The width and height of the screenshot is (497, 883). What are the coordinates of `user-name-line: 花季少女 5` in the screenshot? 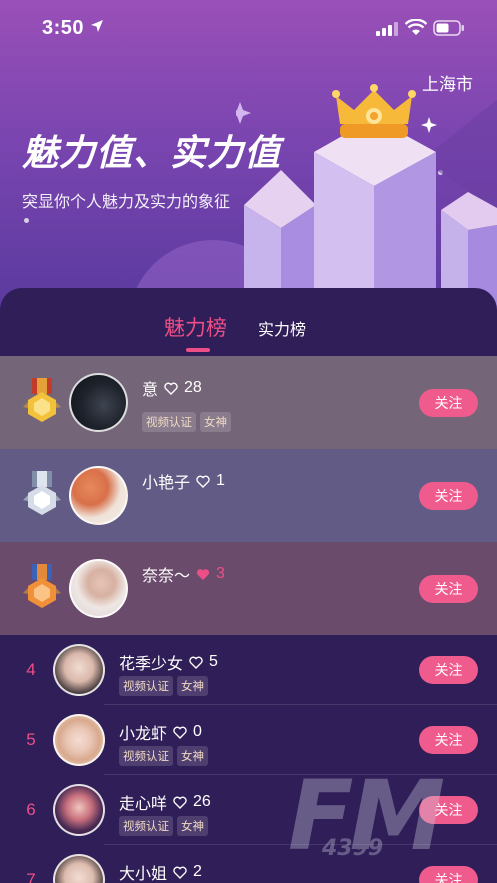 It's located at (168, 662).